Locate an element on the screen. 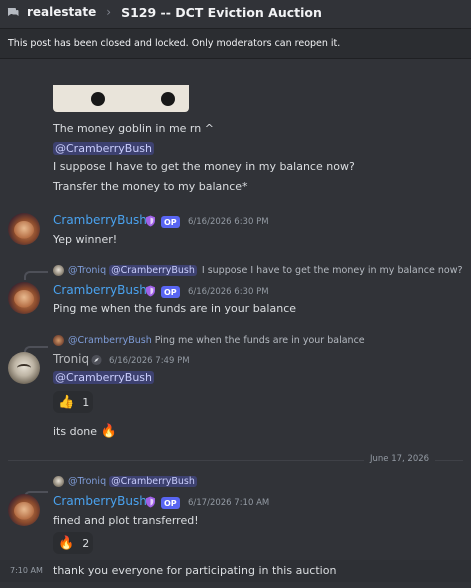  reply-preview: @Troniq @CramberryBush is located at coordinates (127, 481).